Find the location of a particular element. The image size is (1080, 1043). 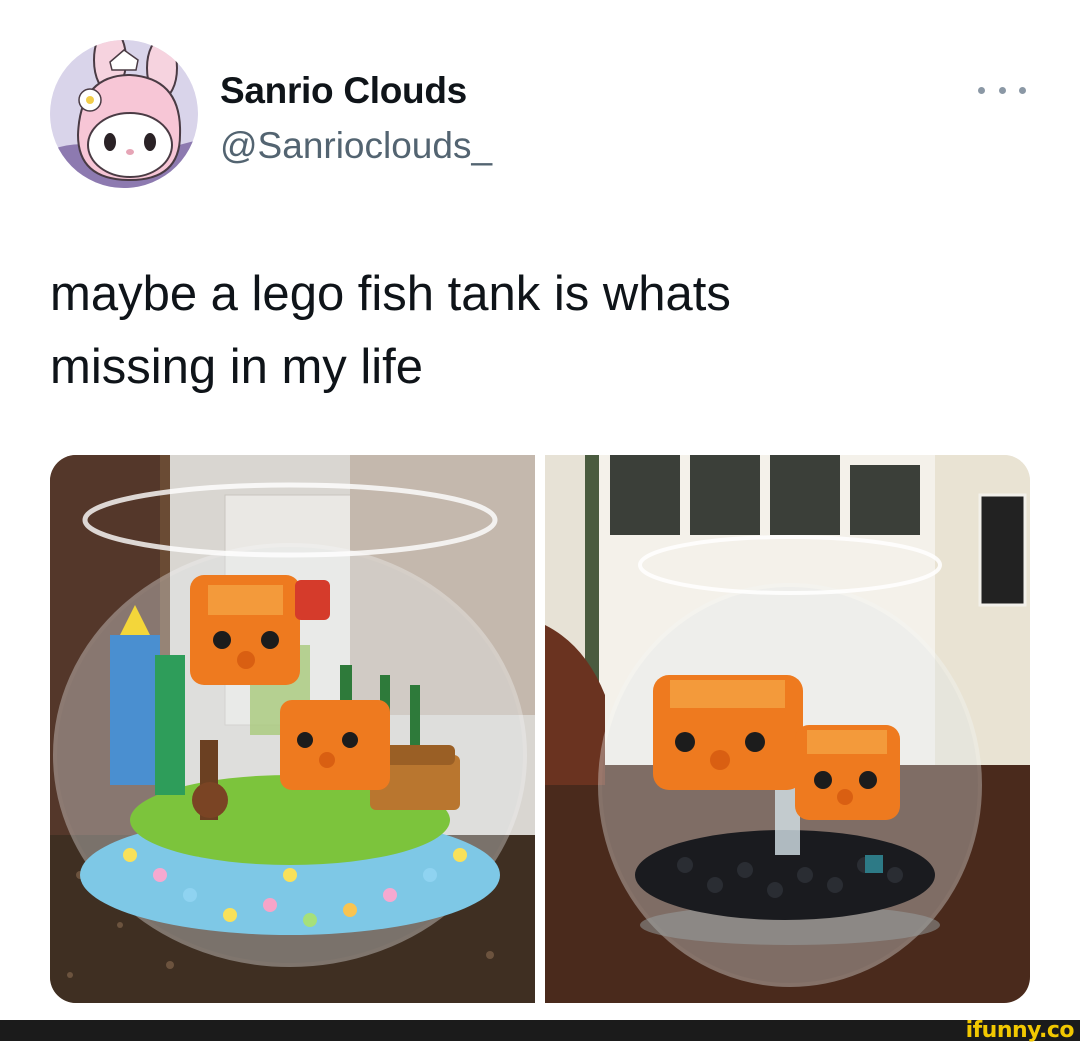

avatar is located at coordinates (124, 114).